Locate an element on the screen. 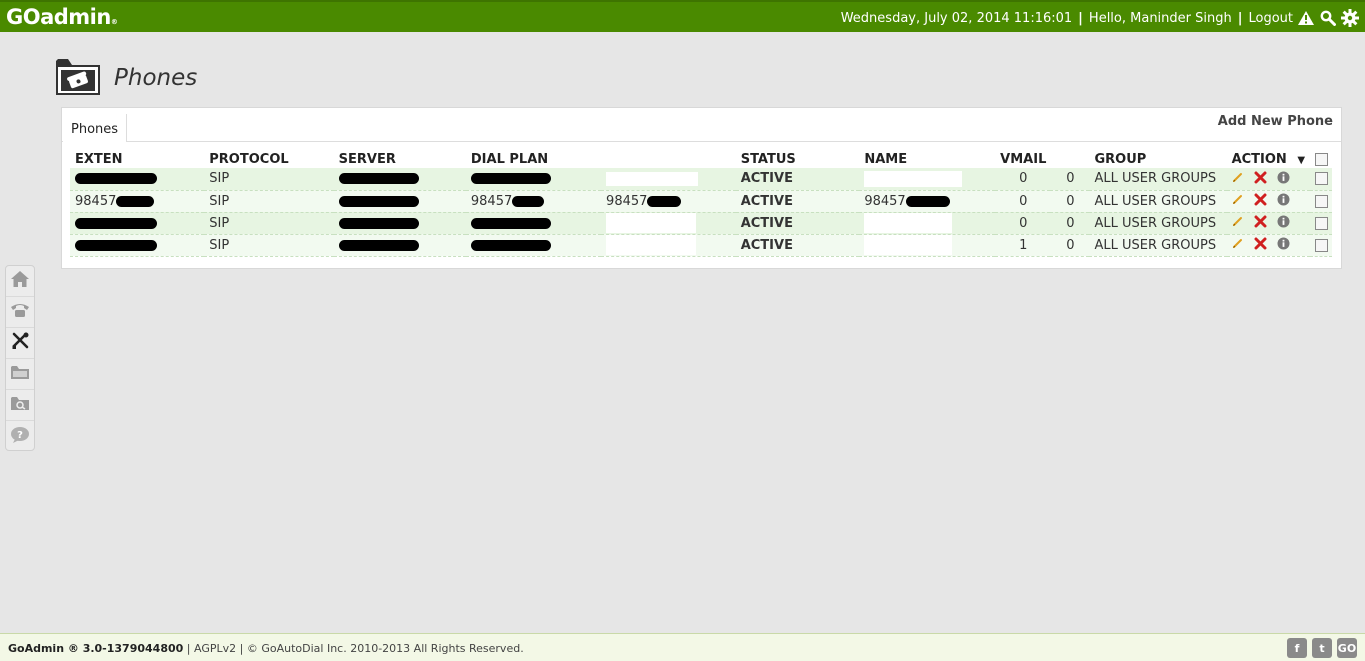  phones-folder-icon is located at coordinates (78, 78).